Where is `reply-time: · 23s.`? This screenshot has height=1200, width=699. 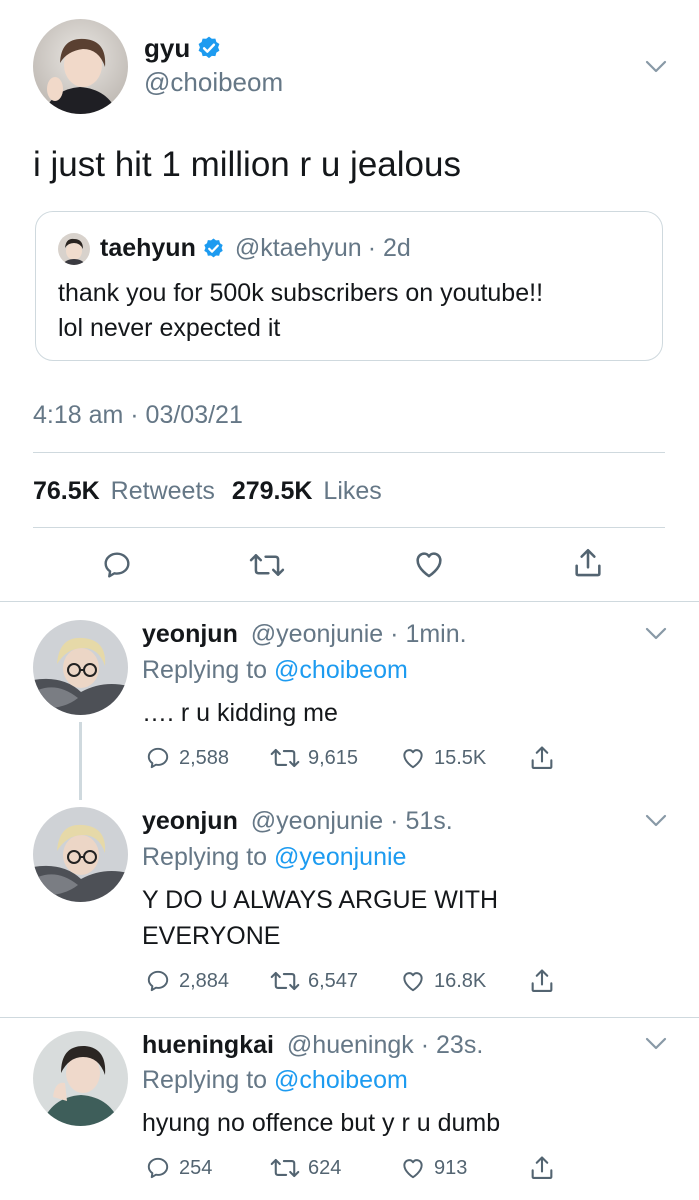
reply-time: · 23s. is located at coordinates (452, 1045).